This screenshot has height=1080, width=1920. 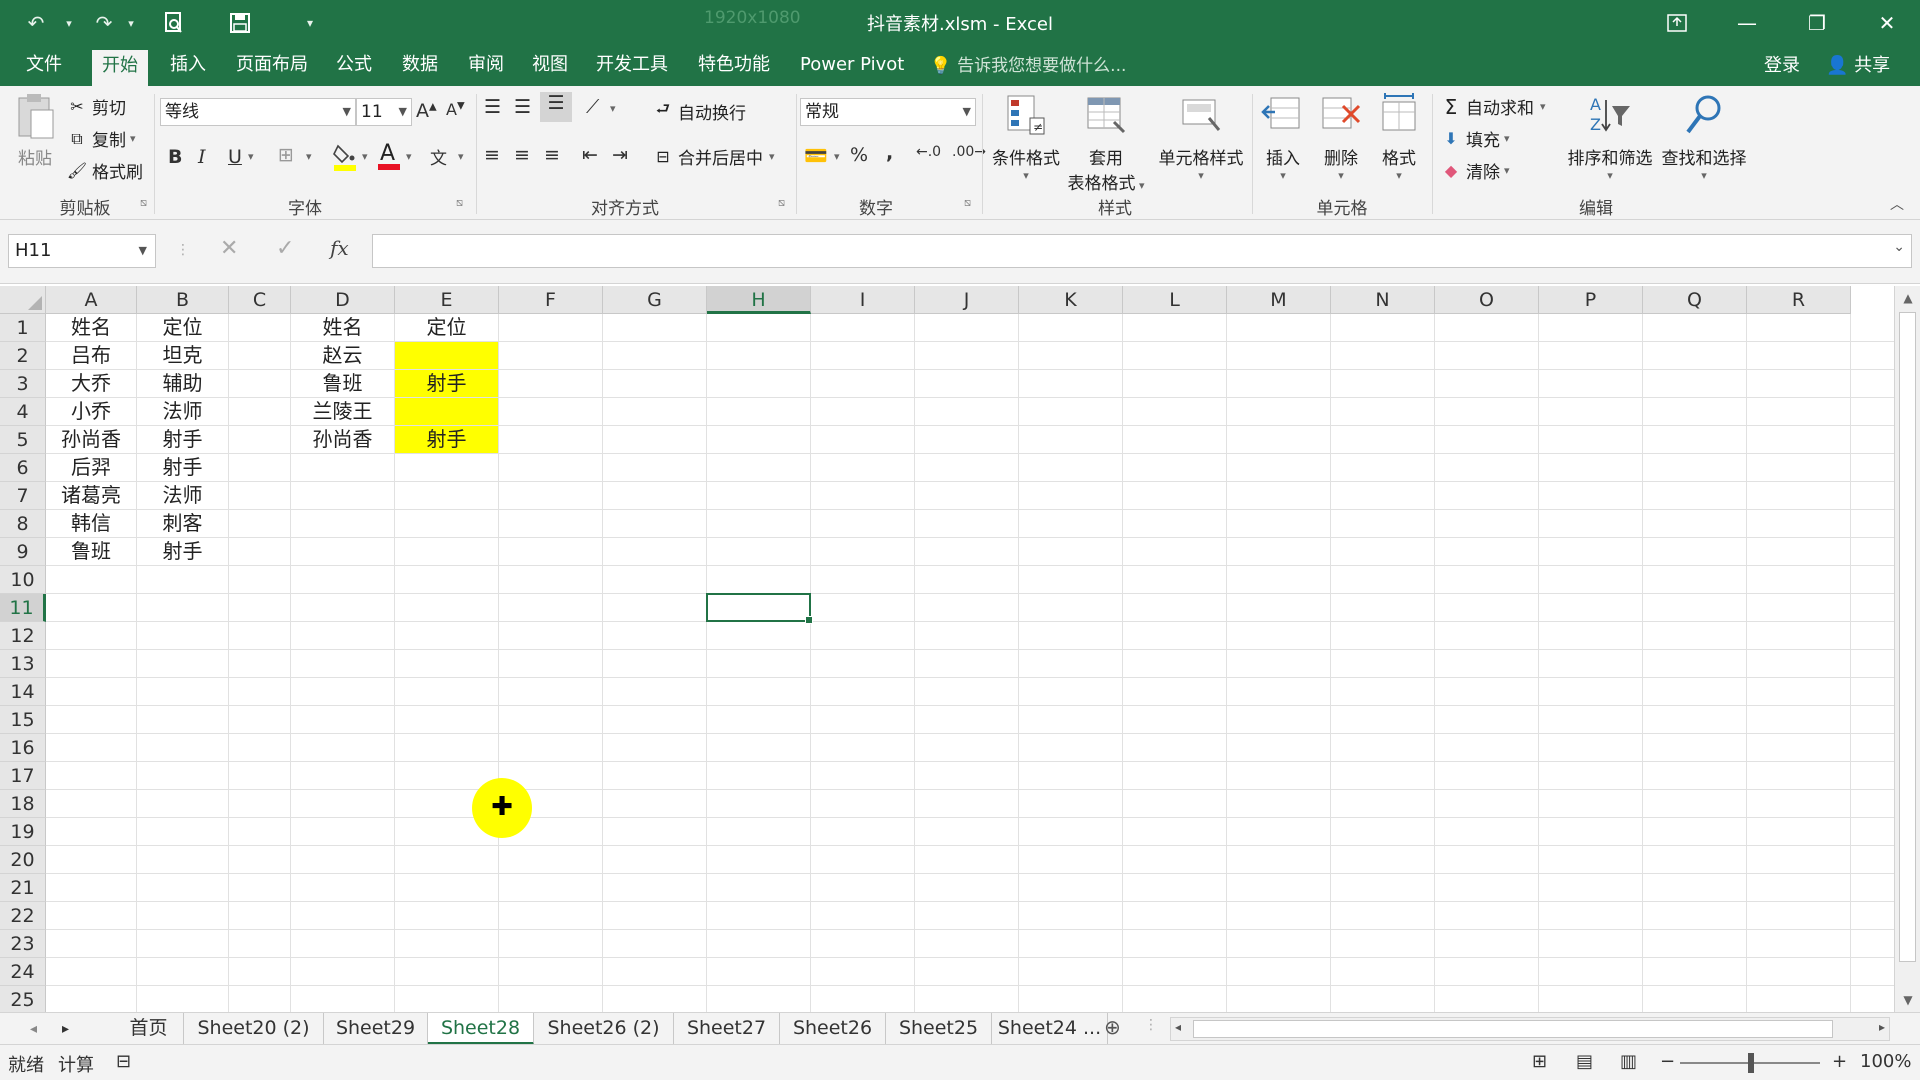 I want to click on format-cells-button: 格式 ▾, so click(x=1399, y=137).